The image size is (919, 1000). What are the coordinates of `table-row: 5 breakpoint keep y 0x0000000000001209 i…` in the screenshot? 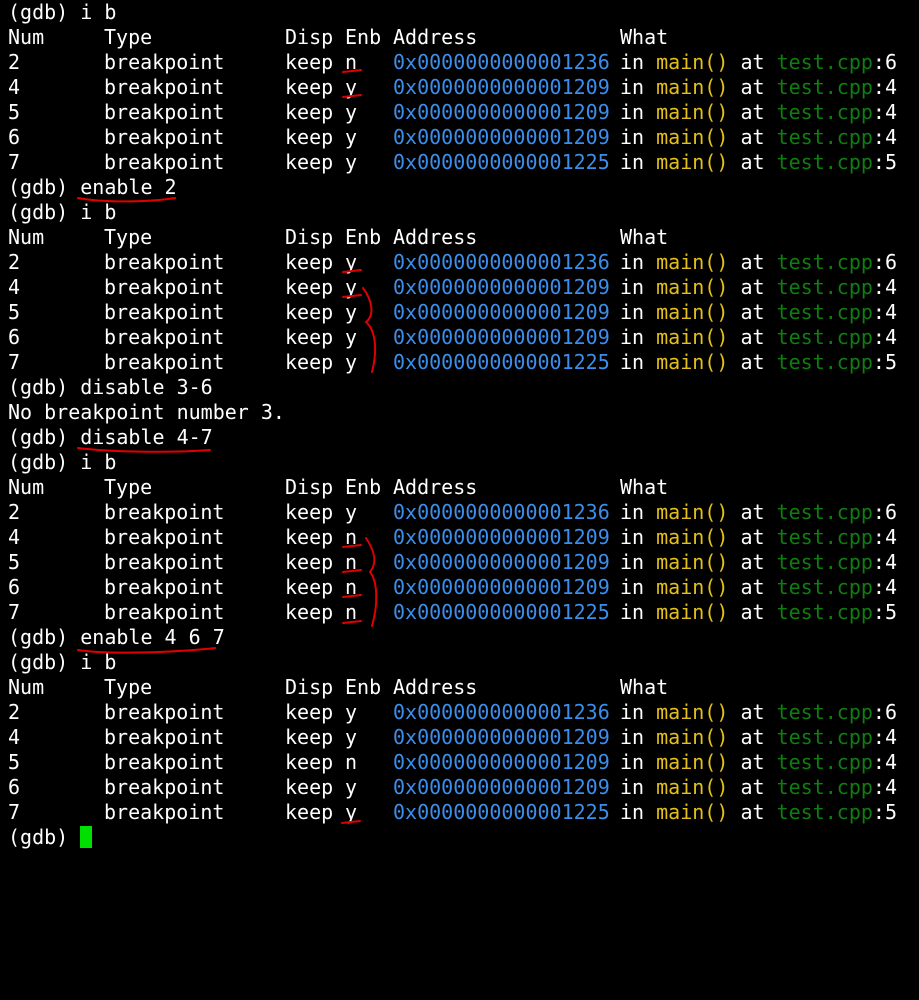 It's located at (463, 112).